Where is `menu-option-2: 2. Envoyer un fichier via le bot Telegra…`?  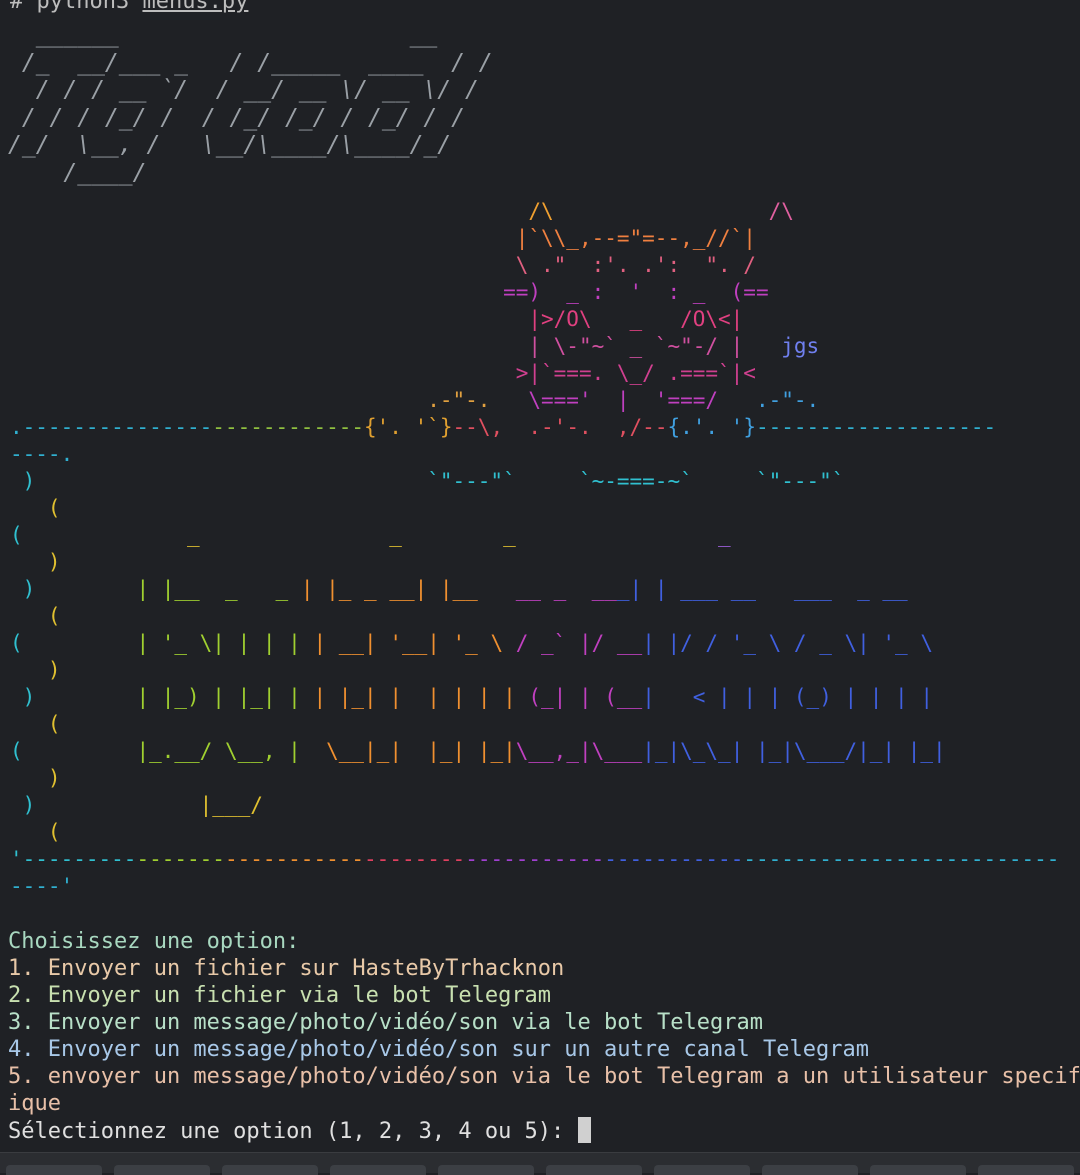
menu-option-2: 2. Envoyer un fichier via le bot Telegra… is located at coordinates (280, 995).